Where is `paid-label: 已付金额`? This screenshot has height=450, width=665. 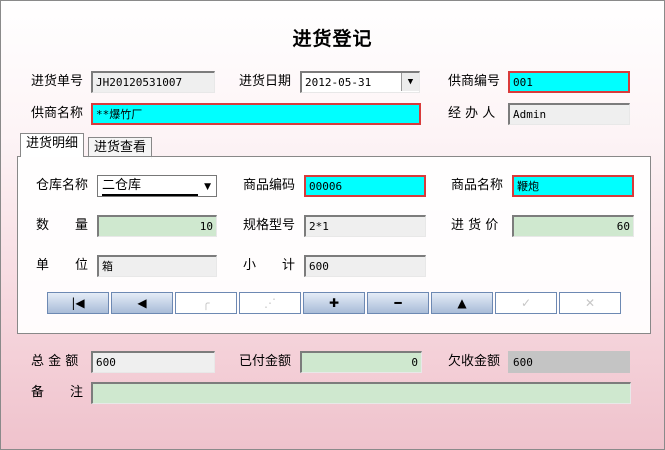
paid-label: 已付金额 is located at coordinates (265, 361).